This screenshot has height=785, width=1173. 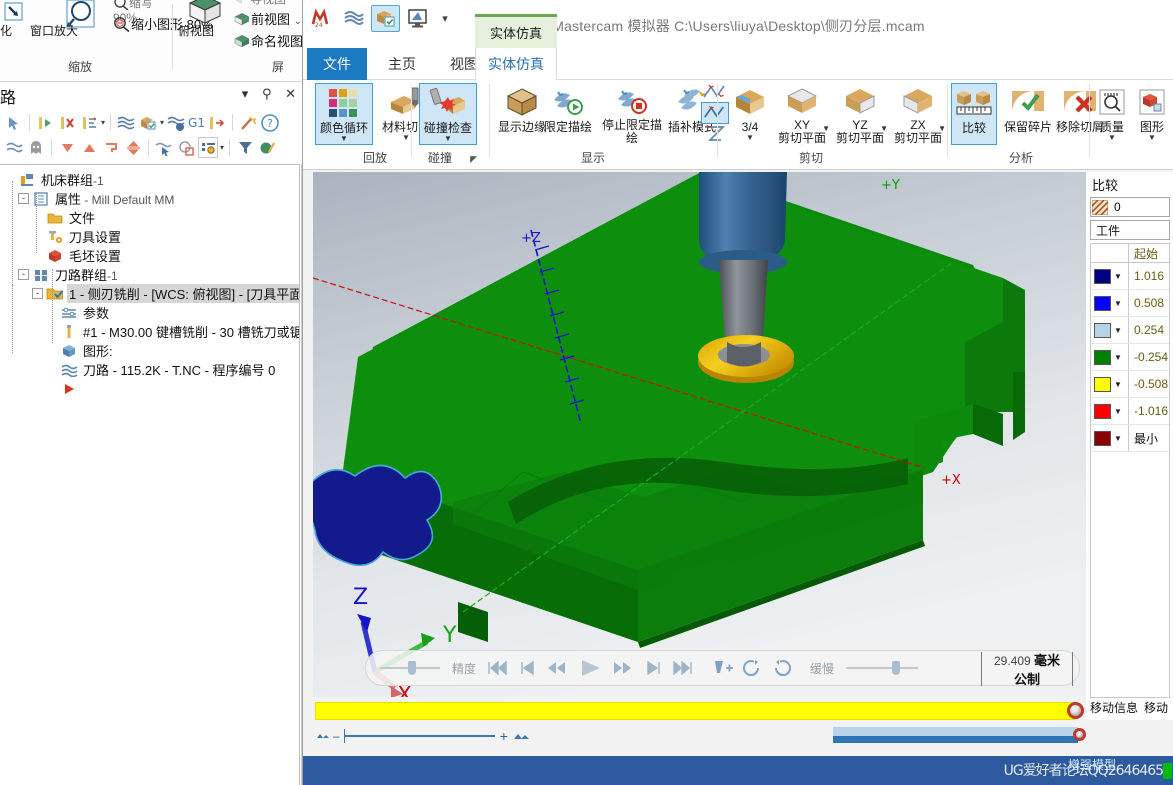 What do you see at coordinates (36, 147) in the screenshot?
I see `ghost-icon` at bounding box center [36, 147].